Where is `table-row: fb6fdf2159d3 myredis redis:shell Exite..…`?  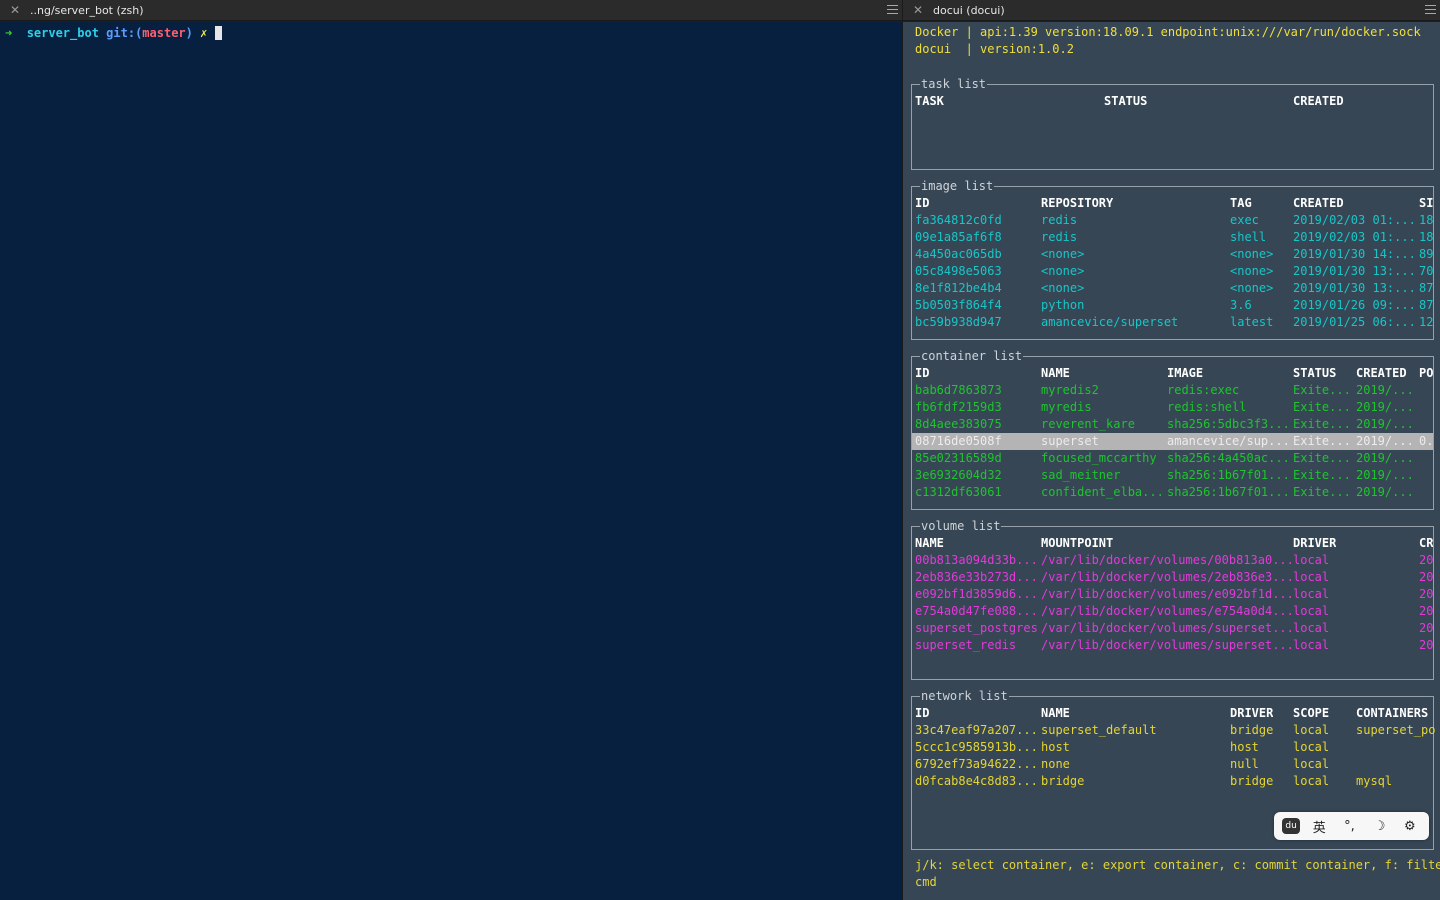
table-row: fb6fdf2159d3 myredis redis:shell Exite..… is located at coordinates (1172, 407).